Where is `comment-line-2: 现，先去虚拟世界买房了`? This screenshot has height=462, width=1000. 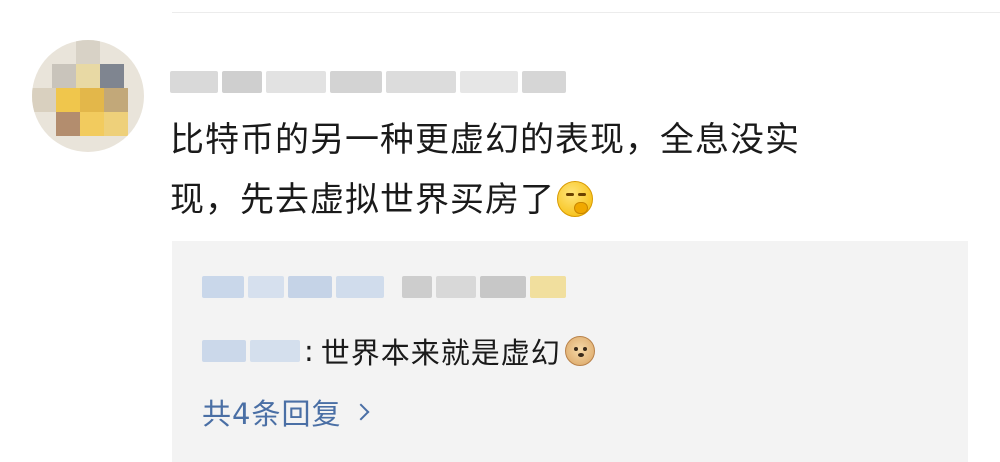 comment-line-2: 现，先去虚拟世界买房了 is located at coordinates (560, 200).